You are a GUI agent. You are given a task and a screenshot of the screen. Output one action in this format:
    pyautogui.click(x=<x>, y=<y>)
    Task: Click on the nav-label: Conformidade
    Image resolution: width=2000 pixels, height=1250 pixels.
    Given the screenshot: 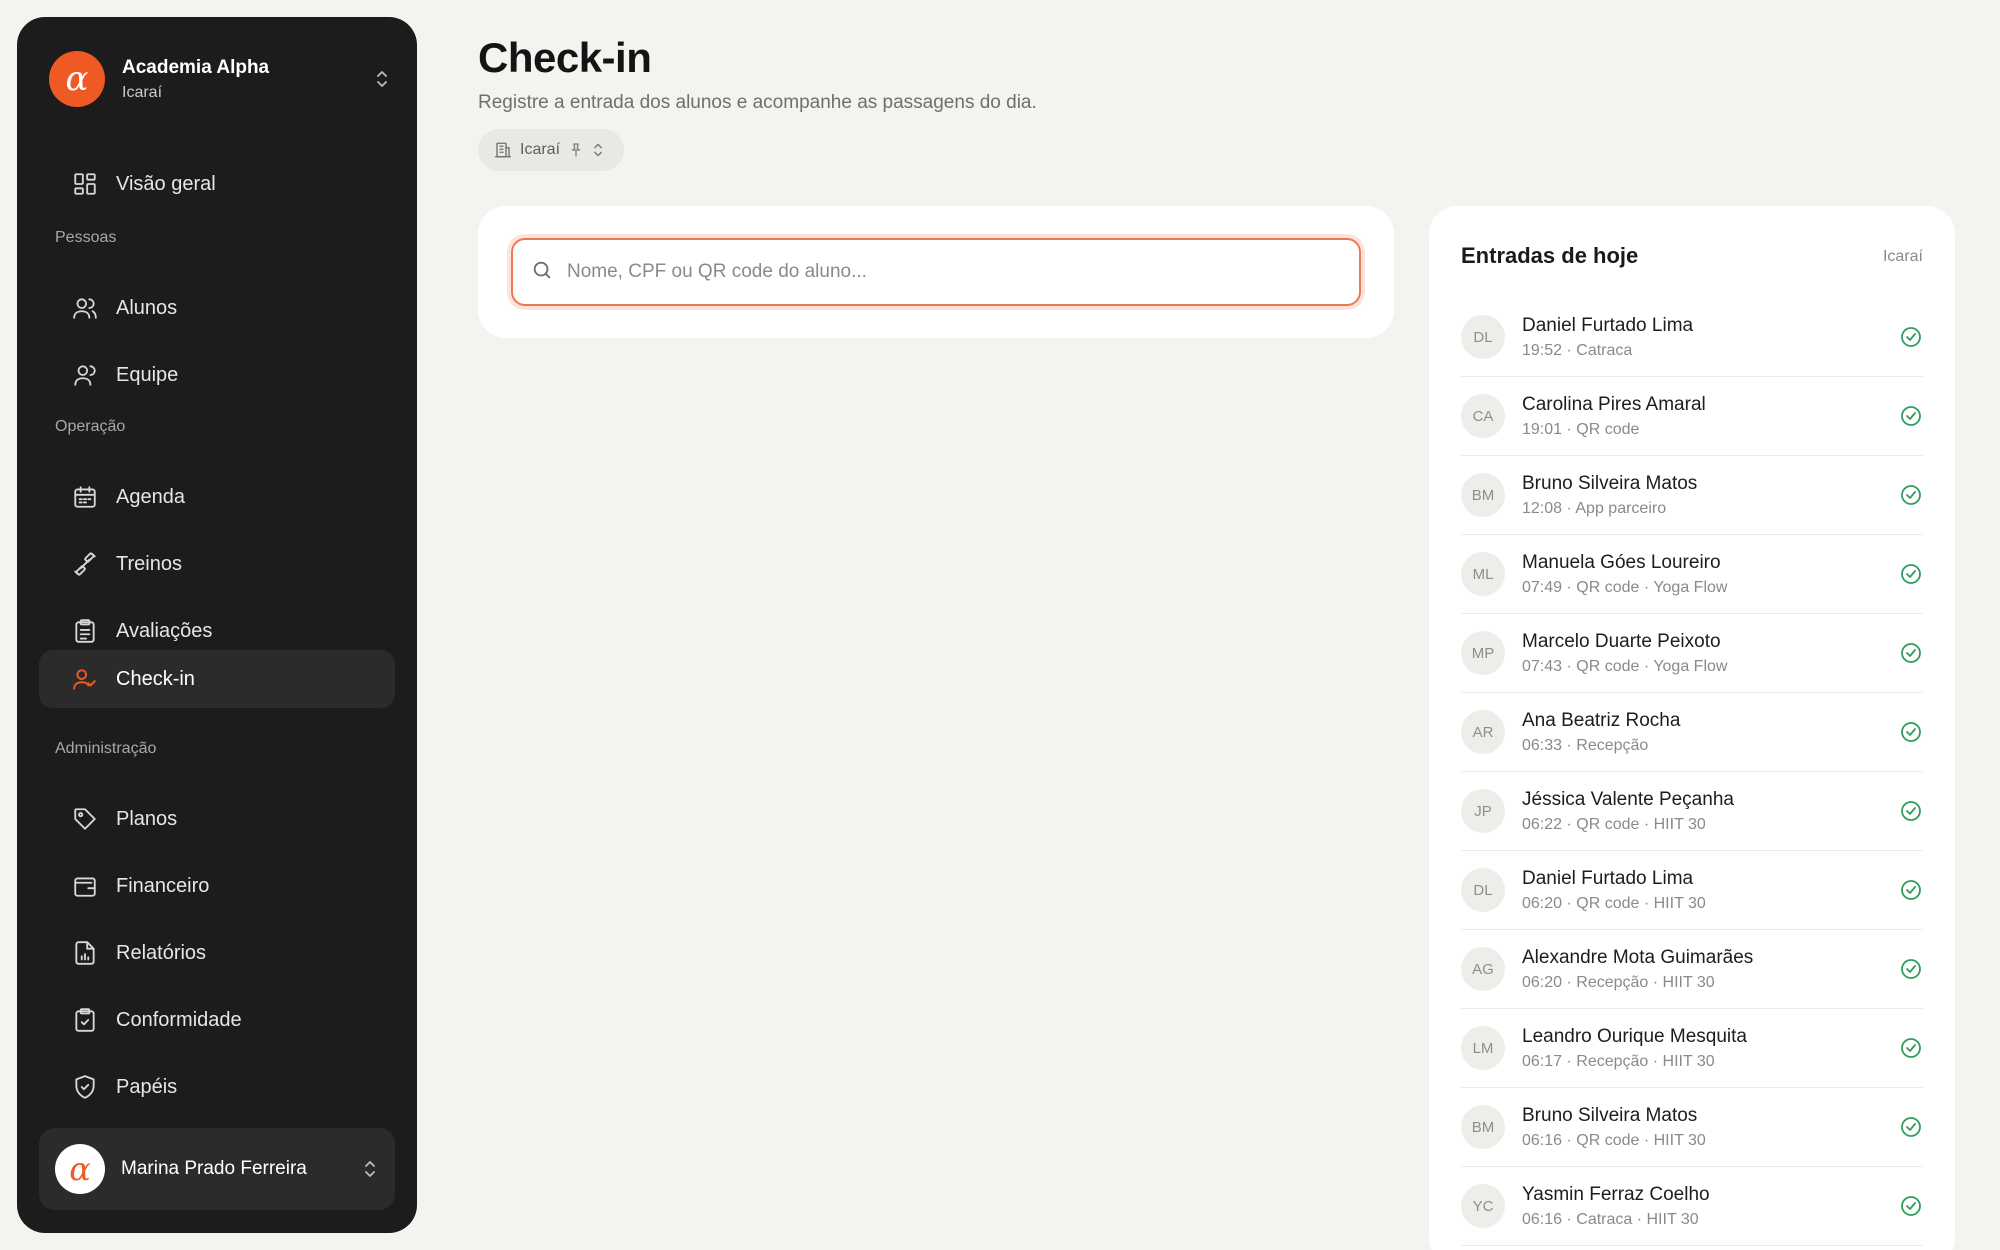 What is the action you would take?
    pyautogui.click(x=179, y=1019)
    